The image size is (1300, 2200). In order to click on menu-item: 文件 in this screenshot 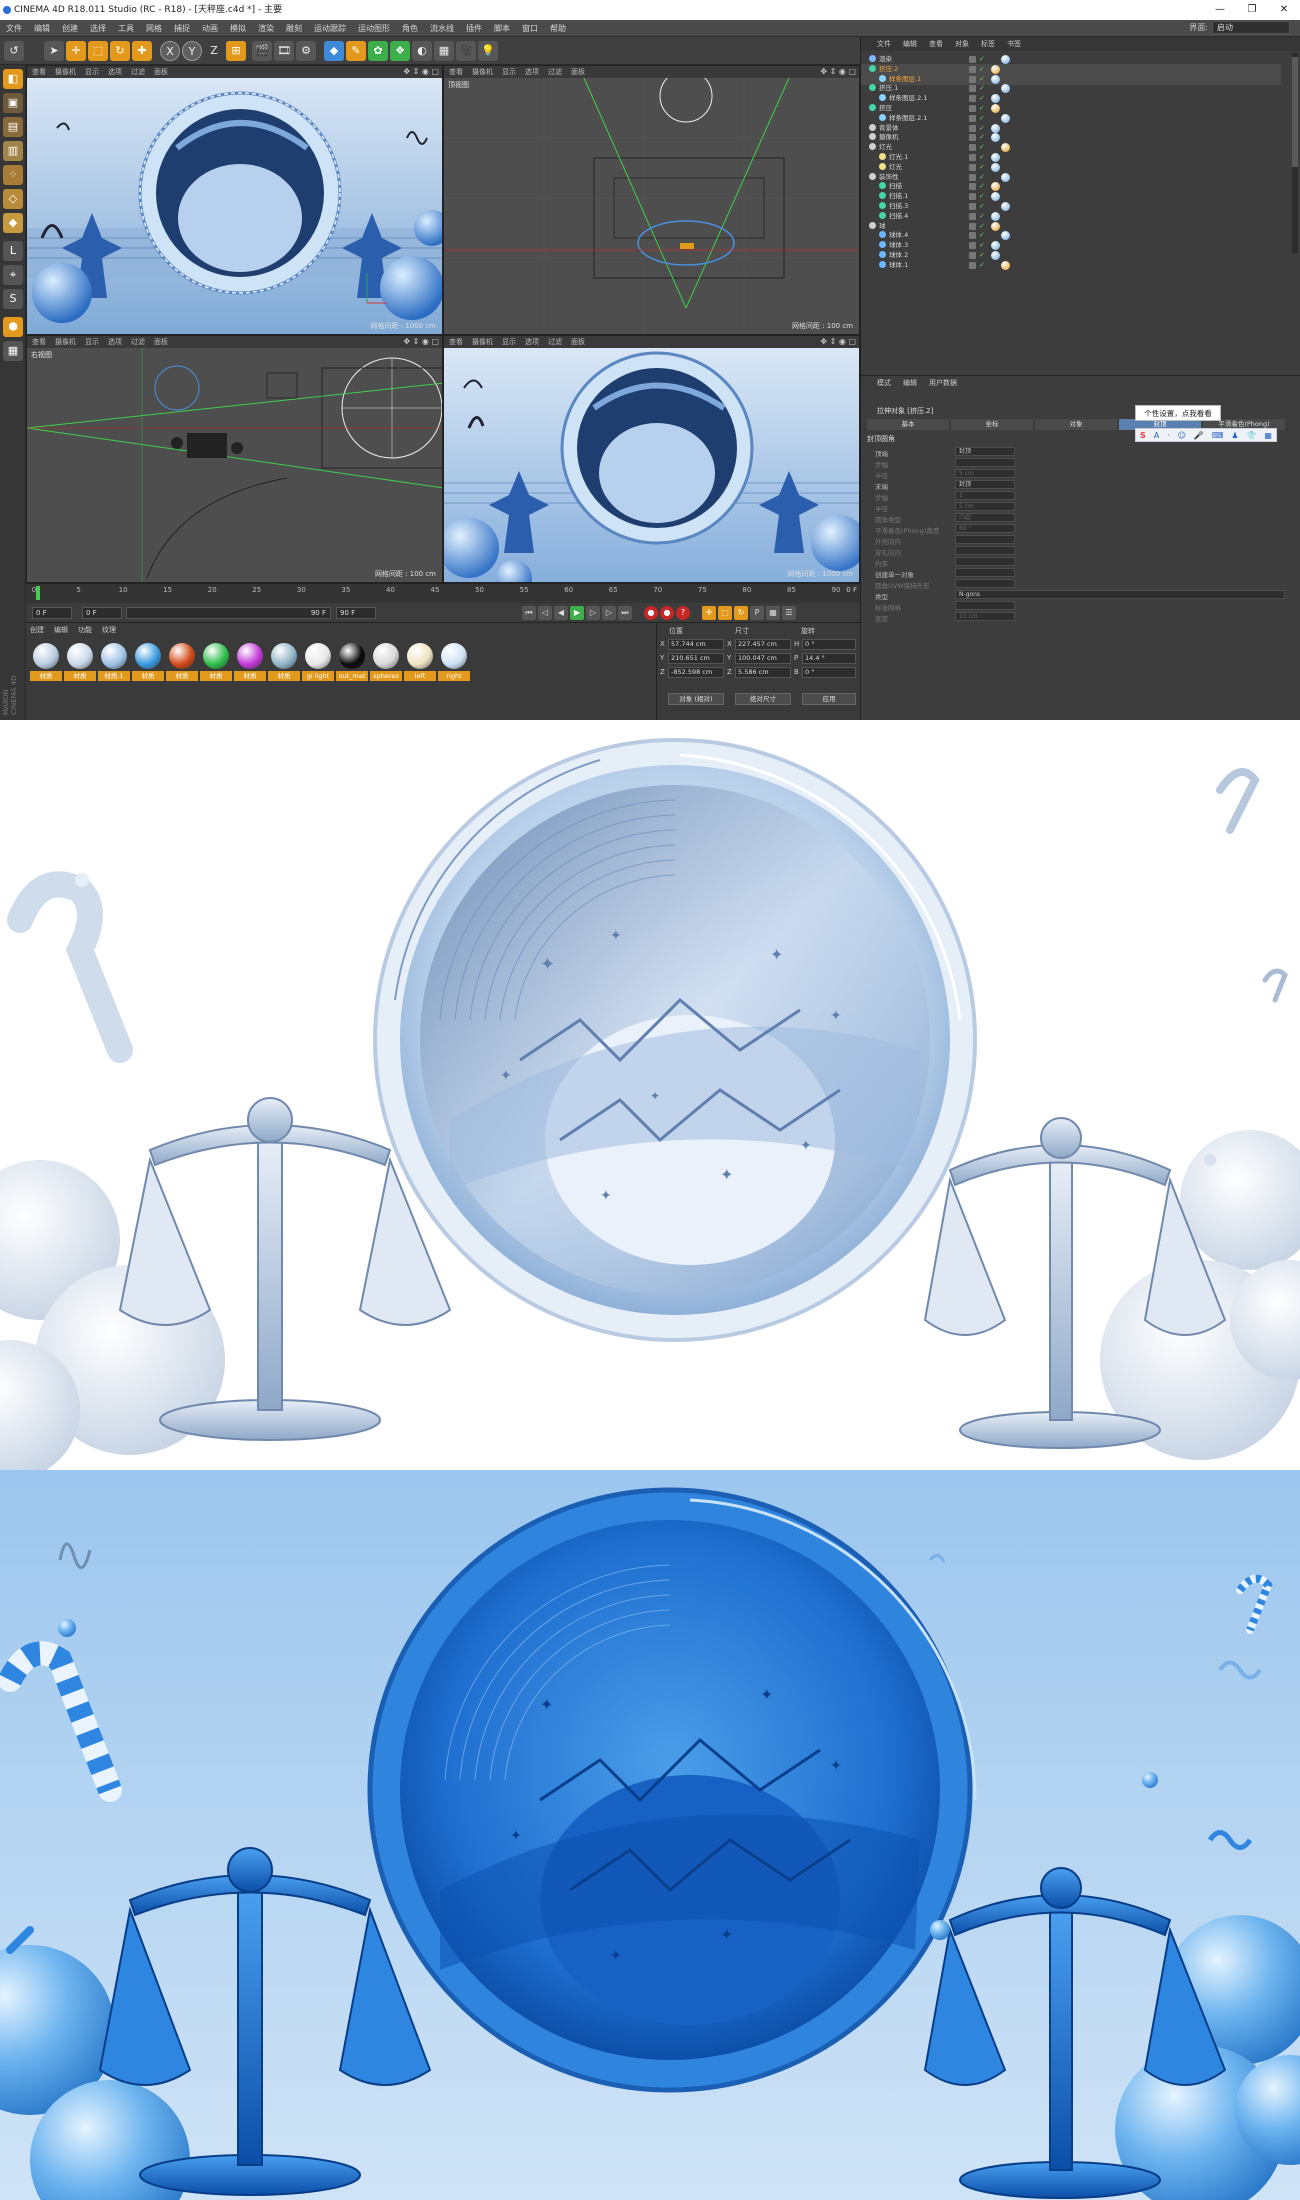, I will do `click(14, 28)`.